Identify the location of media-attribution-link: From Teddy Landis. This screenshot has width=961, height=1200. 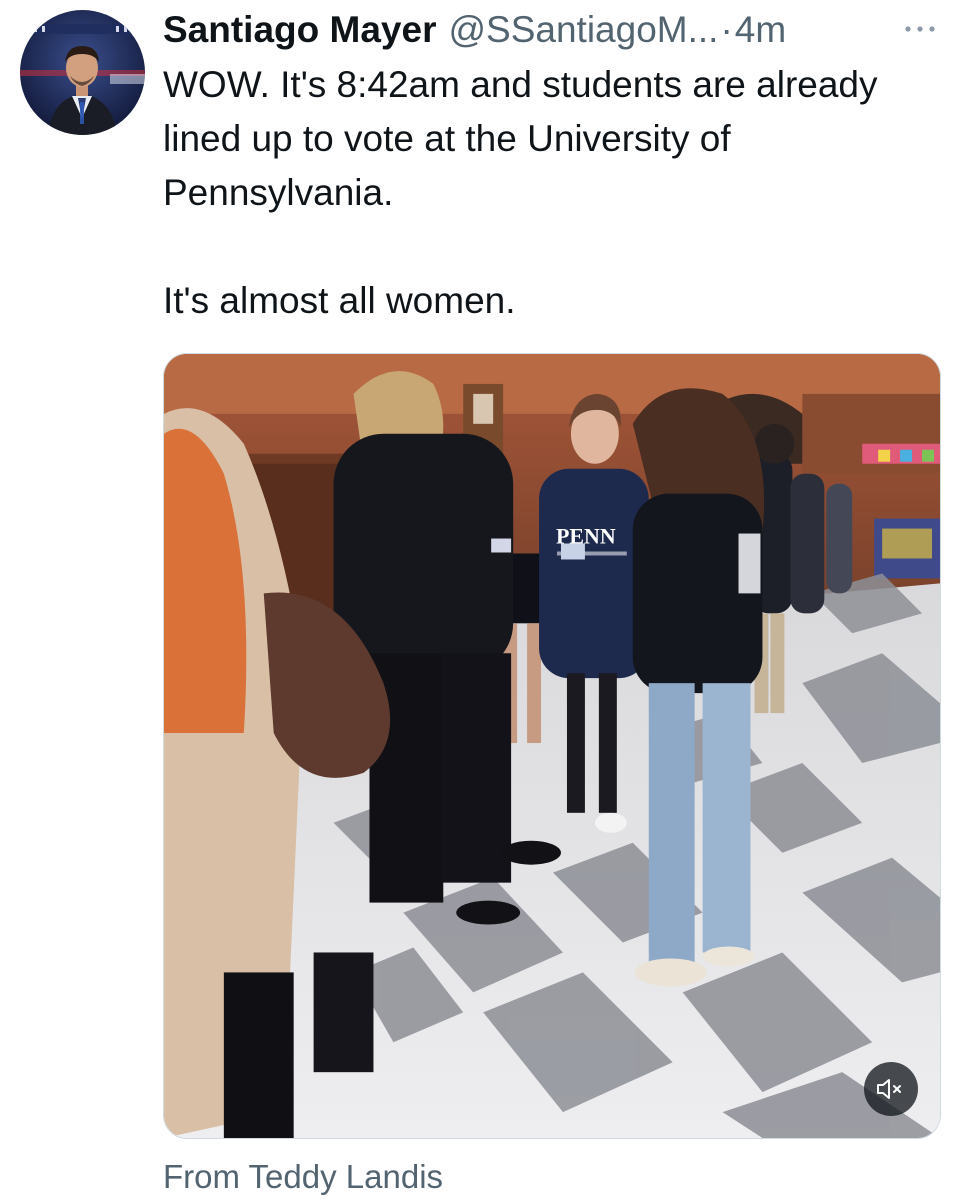
(303, 1177).